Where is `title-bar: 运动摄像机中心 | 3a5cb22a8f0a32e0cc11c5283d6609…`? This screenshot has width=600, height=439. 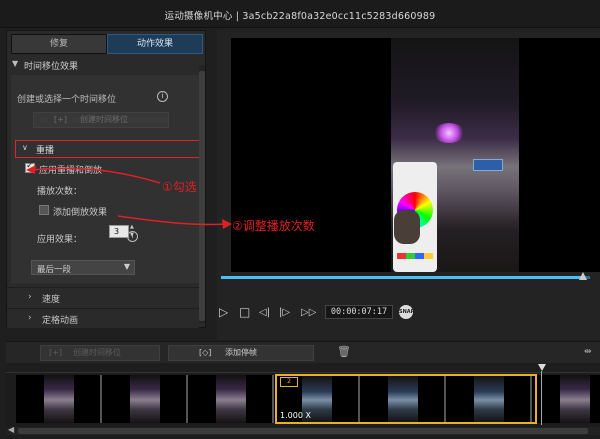 title-bar: 运动摄像机中心 | 3a5cb22a8f0a32e0cc11c5283d6609… is located at coordinates (300, 14).